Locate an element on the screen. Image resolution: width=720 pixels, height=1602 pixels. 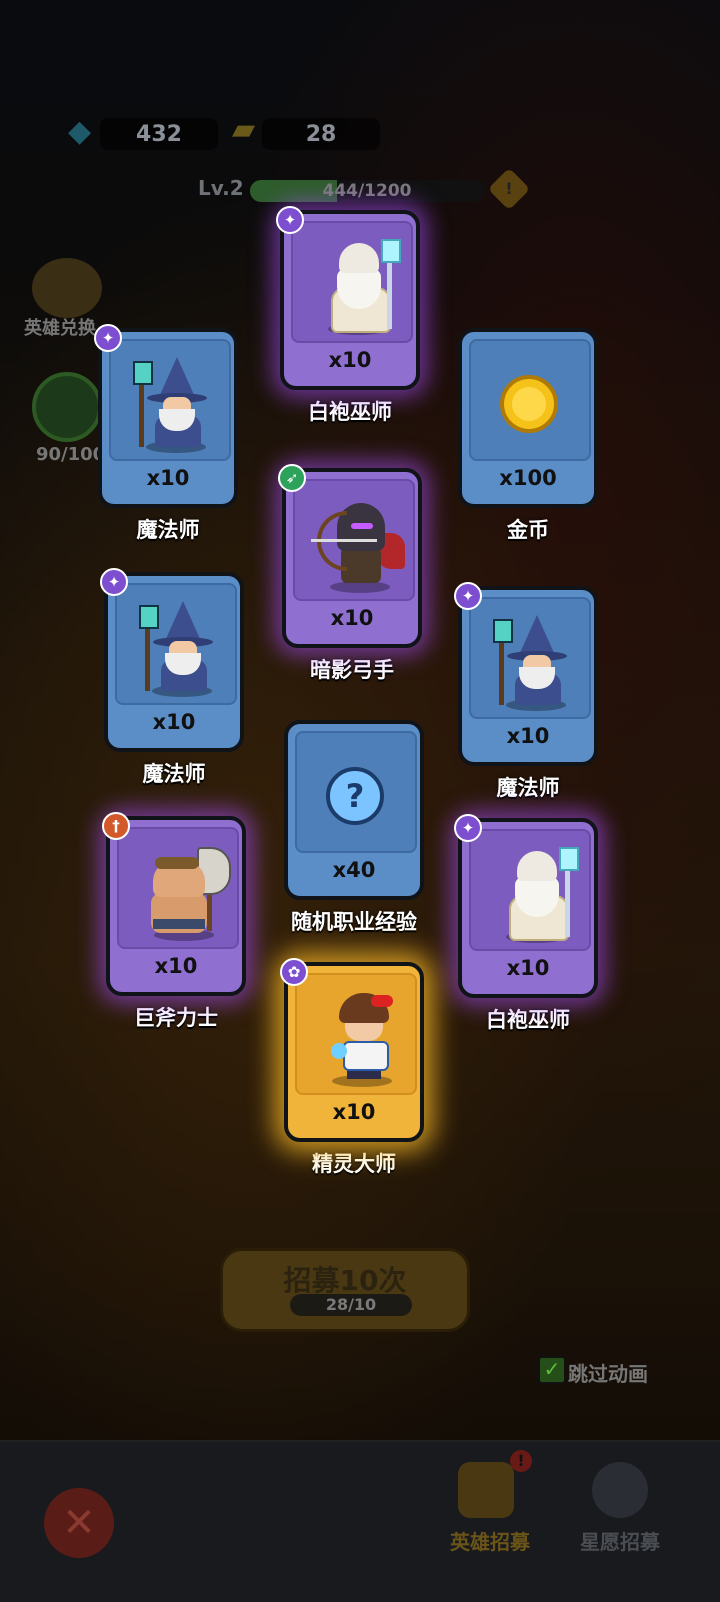
hero-exchange-label: 英雄兑换 is located at coordinates (60, 328).